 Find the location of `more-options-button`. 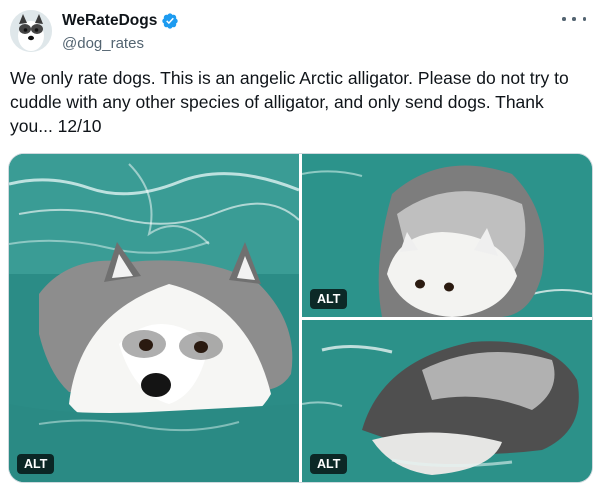

more-options-button is located at coordinates (574, 19).